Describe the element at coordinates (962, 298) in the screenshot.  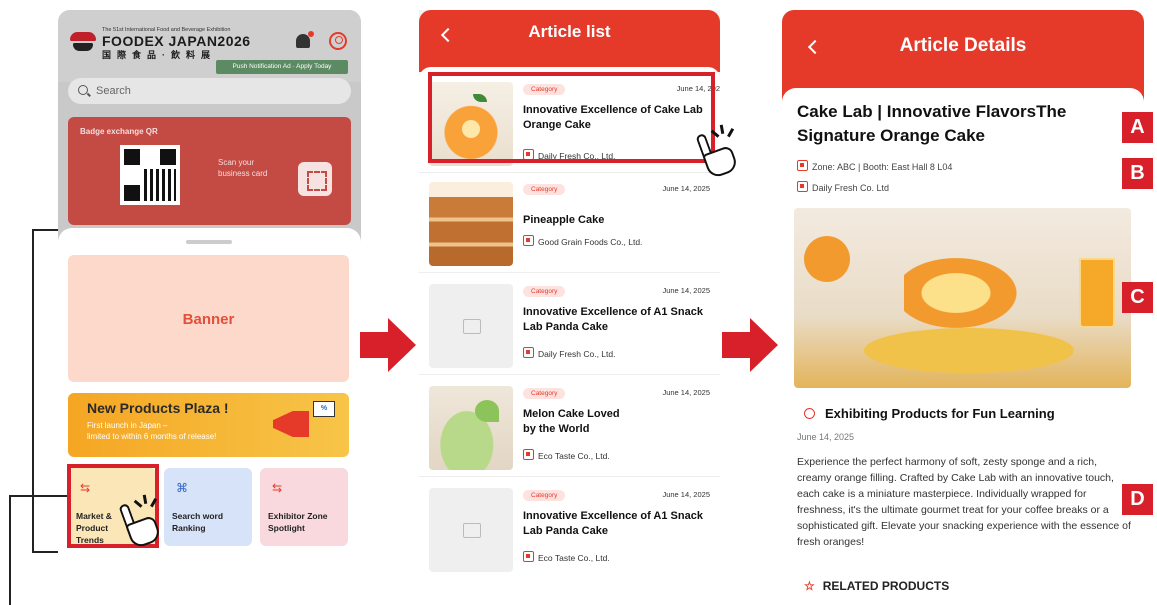
I see `article-hero-image` at that location.